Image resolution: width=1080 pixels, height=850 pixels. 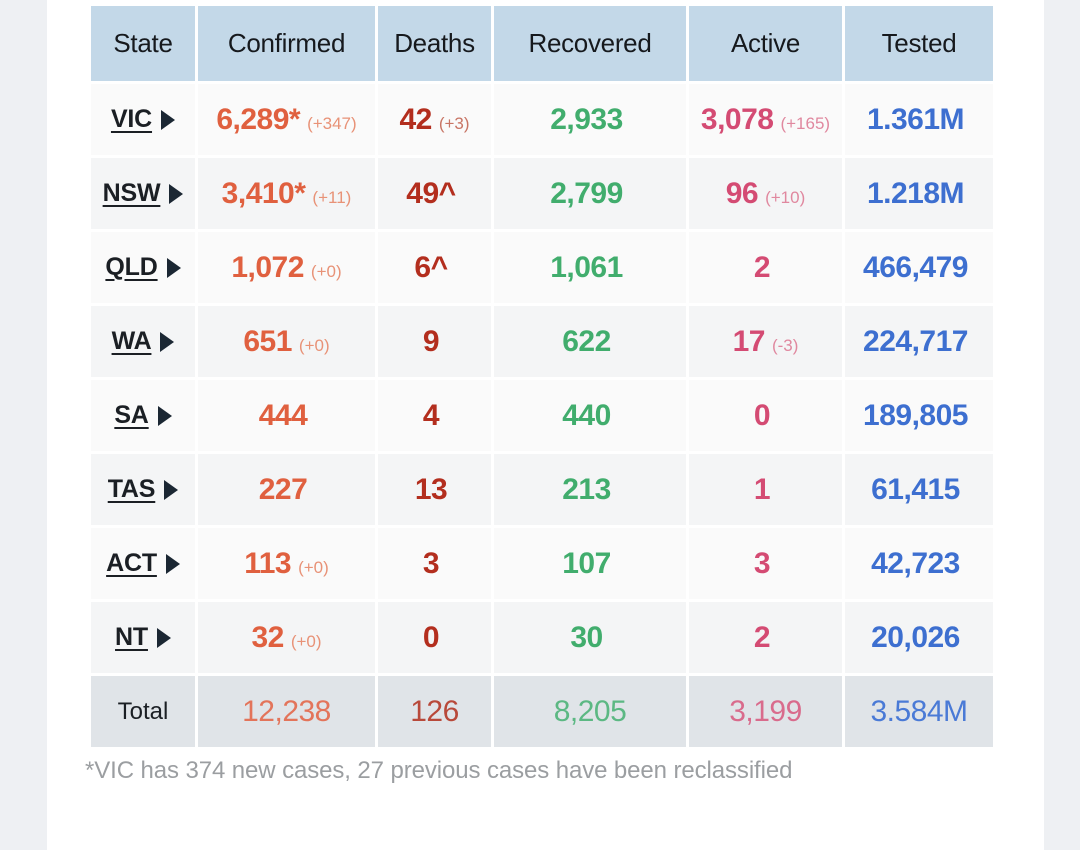 I want to click on recovered-value: 30, so click(x=586, y=637).